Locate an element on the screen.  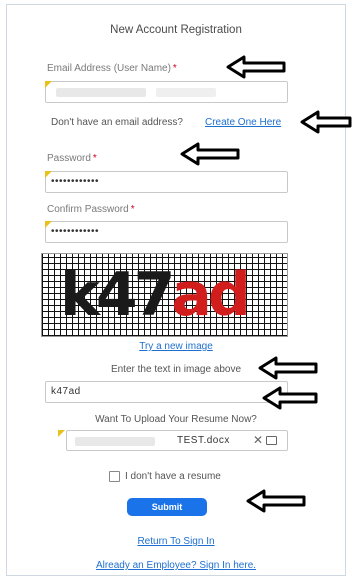
password-field: •••••••••••• is located at coordinates (166, 182).